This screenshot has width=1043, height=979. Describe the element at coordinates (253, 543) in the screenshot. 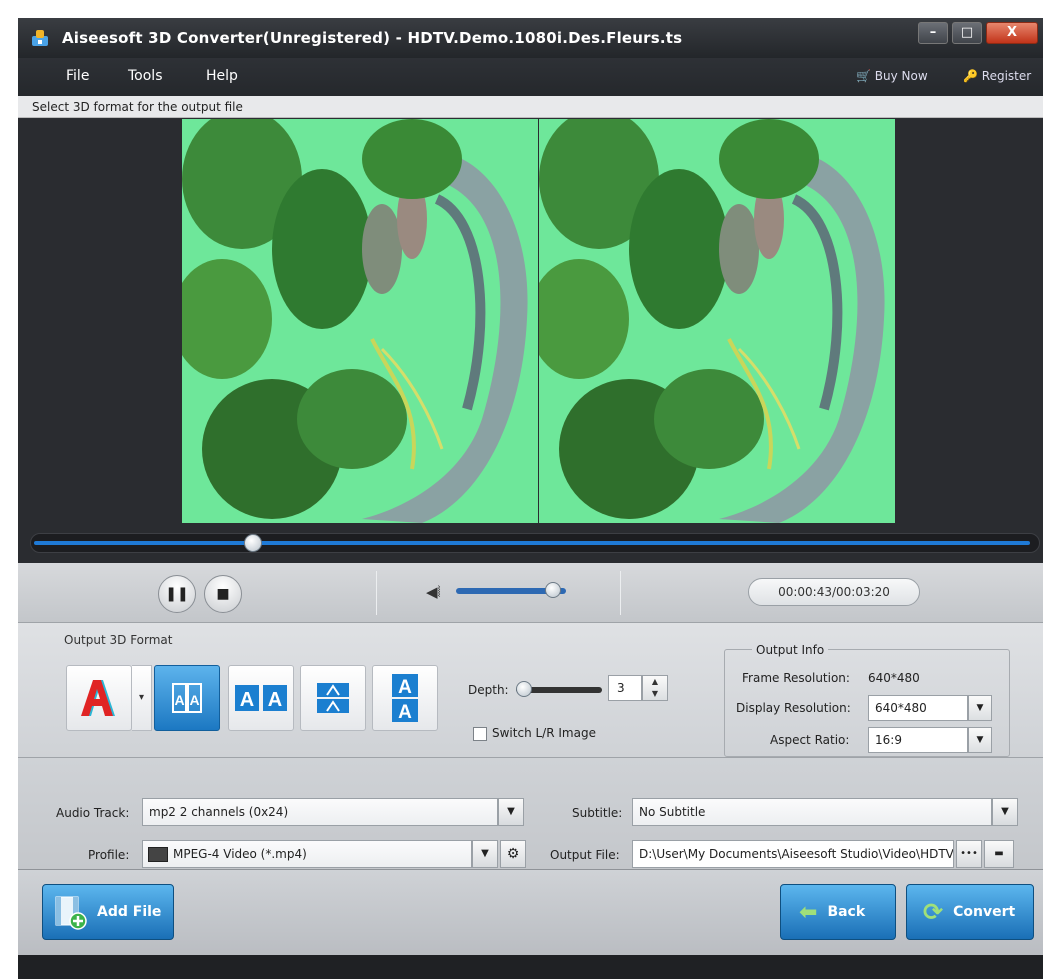

I see `seek-thumb` at that location.